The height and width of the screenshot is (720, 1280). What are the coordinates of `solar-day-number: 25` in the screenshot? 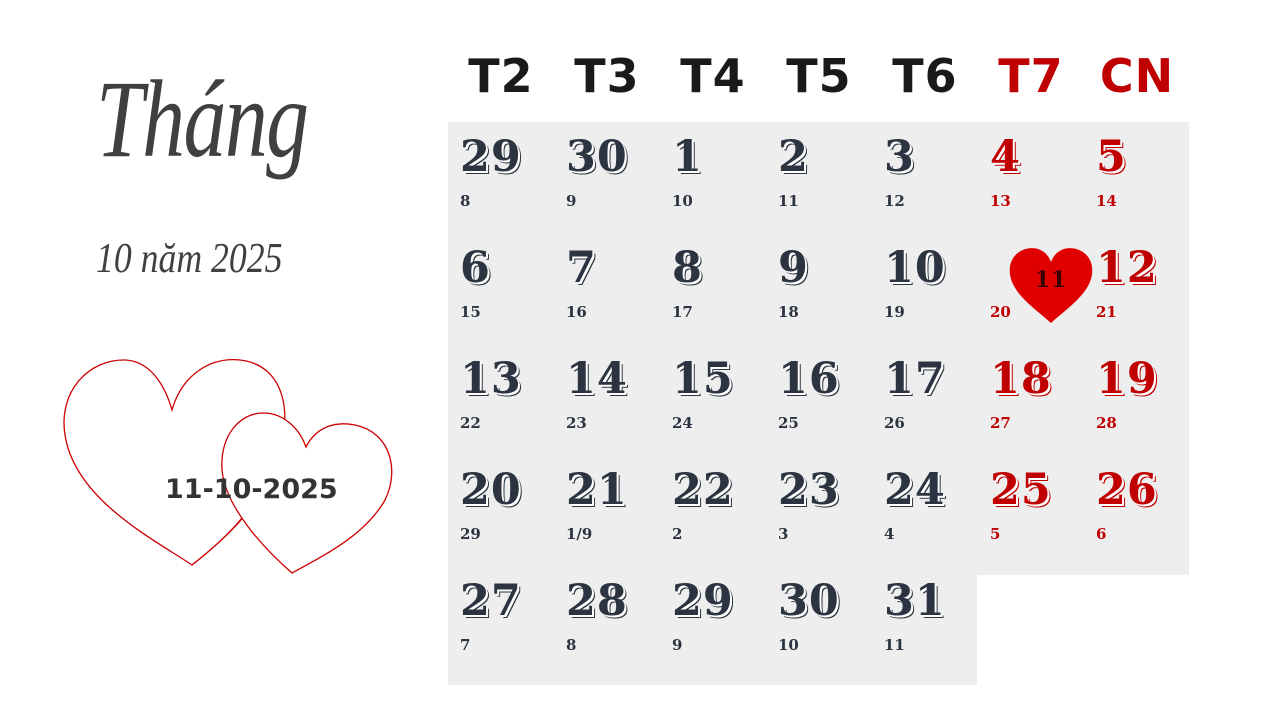 It's located at (1021, 490).